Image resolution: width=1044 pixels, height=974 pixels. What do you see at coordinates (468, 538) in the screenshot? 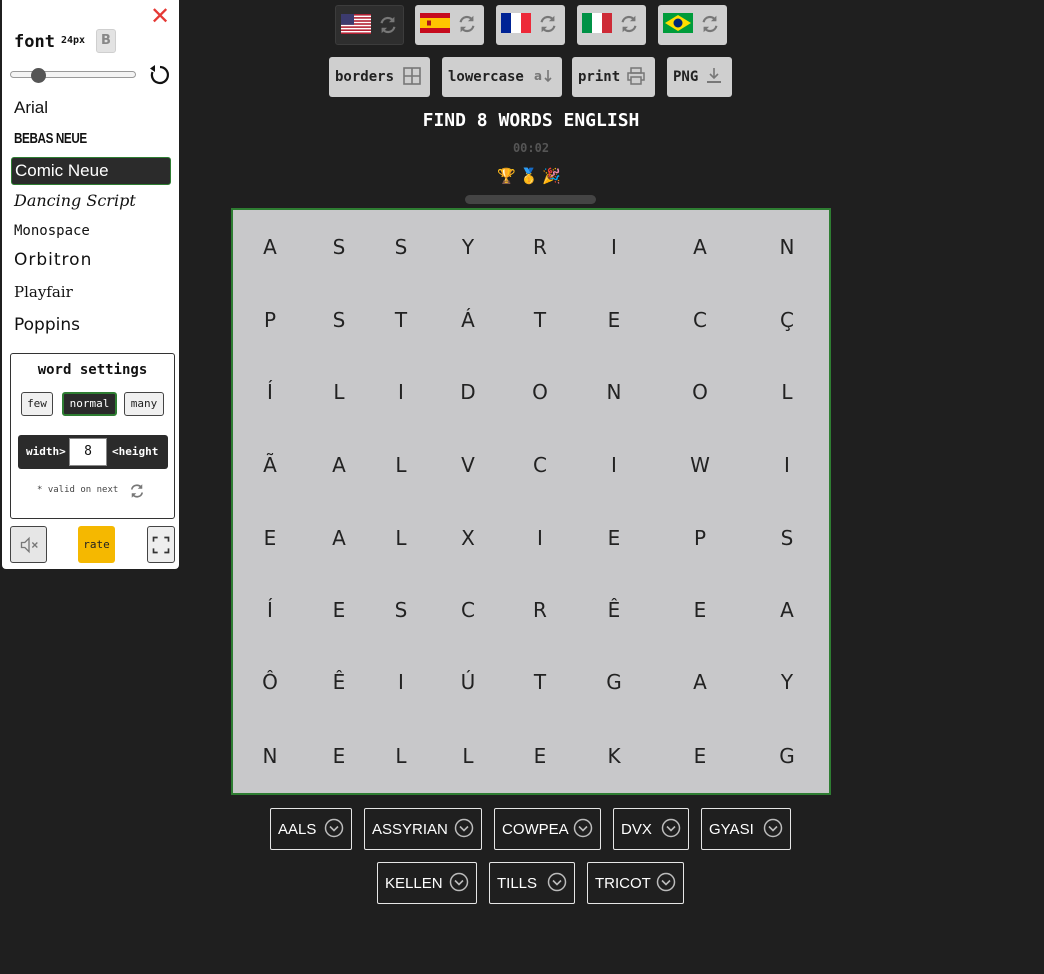
I see `grid-cell: X` at bounding box center [468, 538].